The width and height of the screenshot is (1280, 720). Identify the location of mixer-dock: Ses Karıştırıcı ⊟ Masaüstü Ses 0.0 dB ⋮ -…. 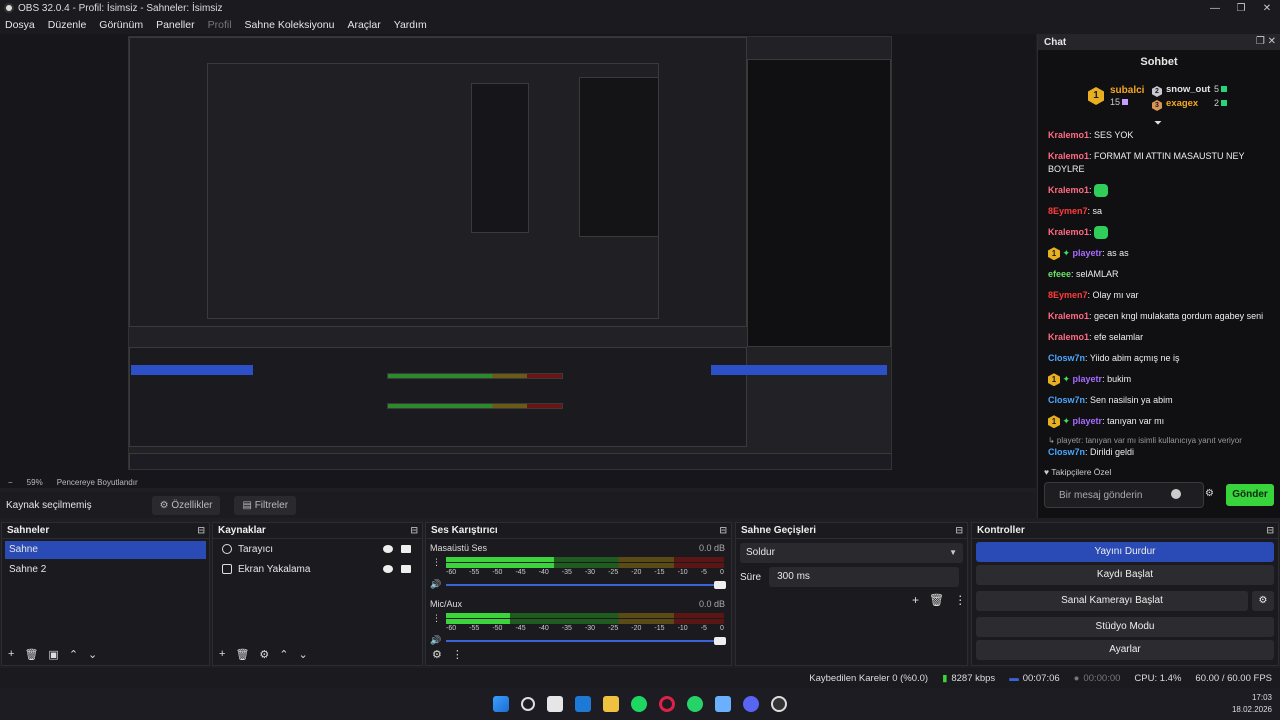
(578, 594).